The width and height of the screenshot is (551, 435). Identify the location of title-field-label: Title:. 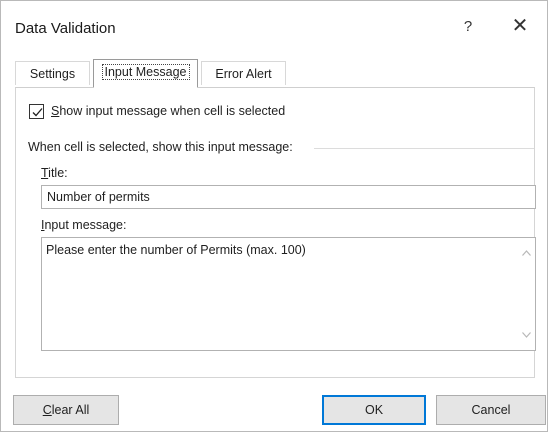
(54, 173).